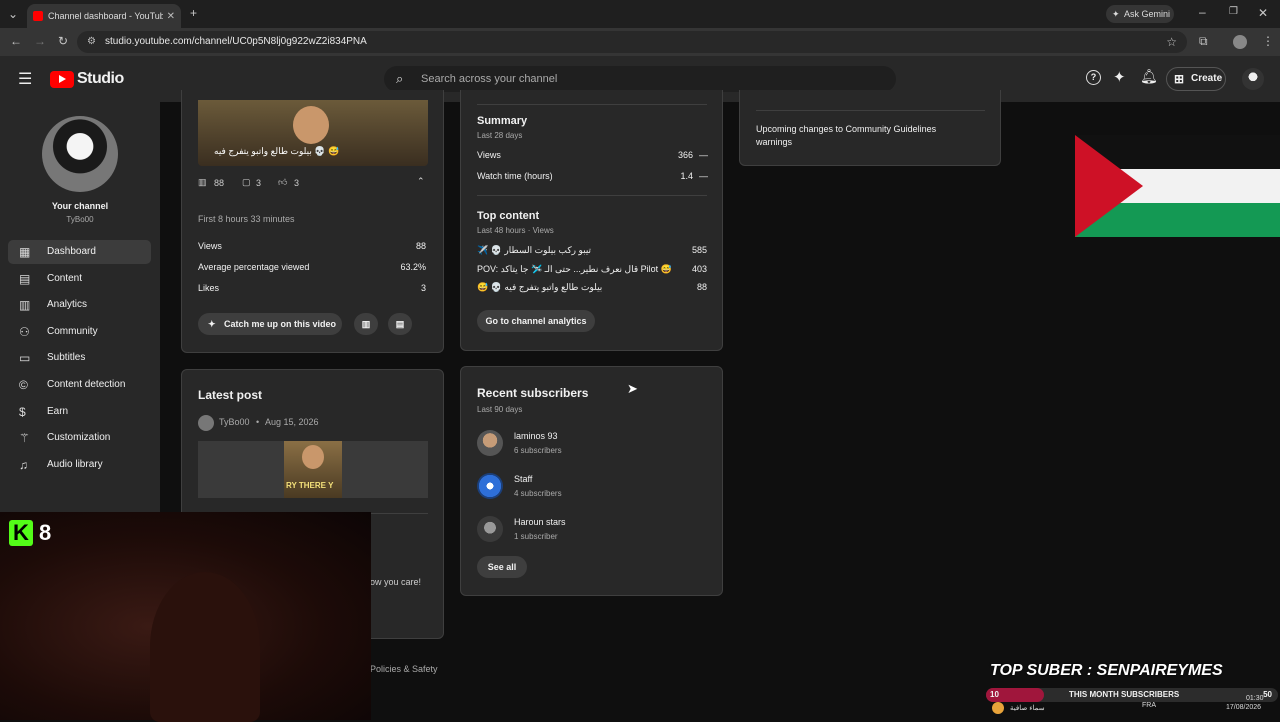  I want to click on sidebar-item-community: ⚇ Community, so click(79, 332).